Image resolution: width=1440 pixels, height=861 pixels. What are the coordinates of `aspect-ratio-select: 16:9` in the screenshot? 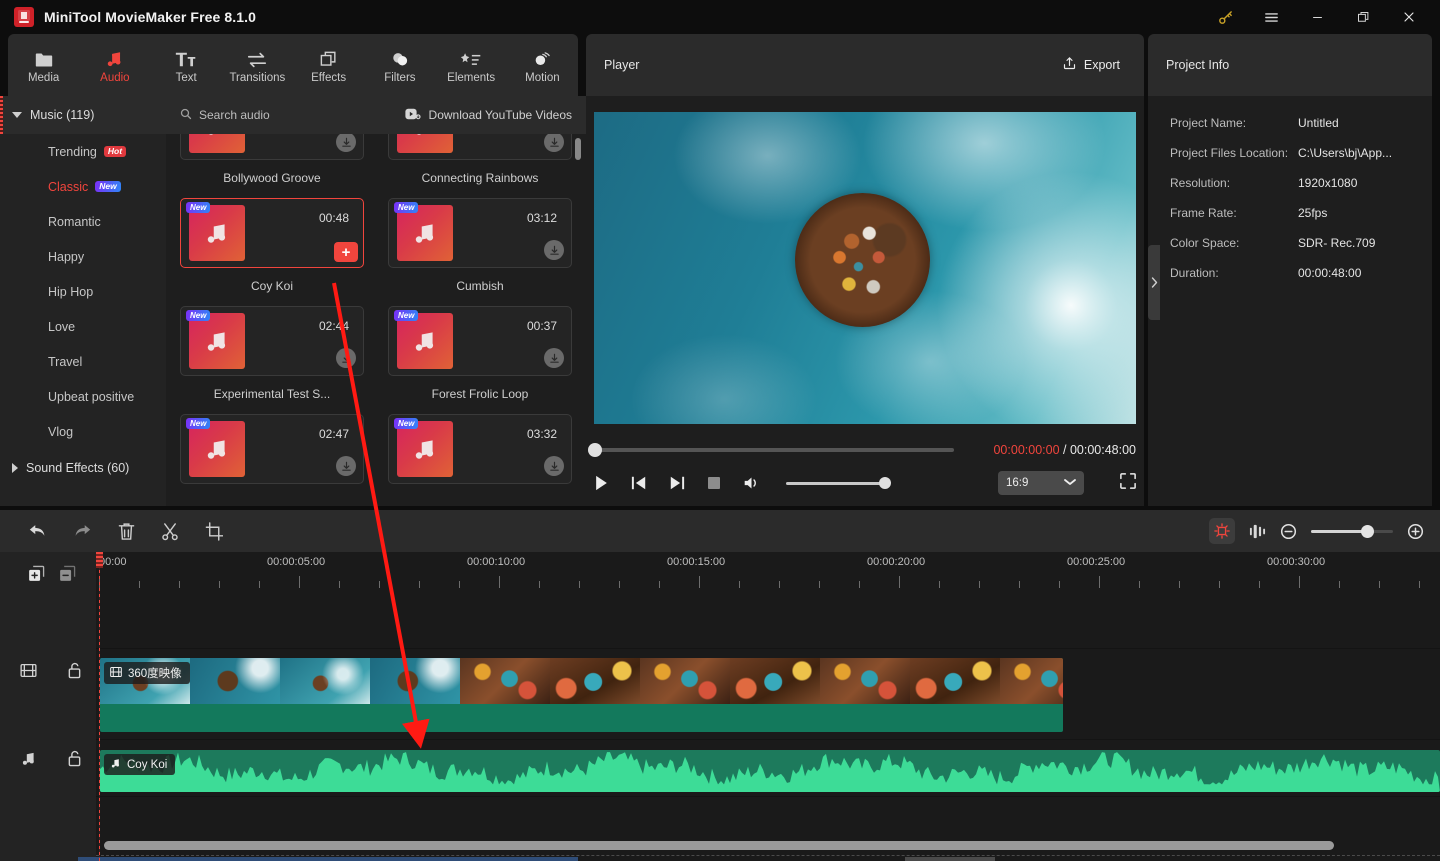 It's located at (1041, 483).